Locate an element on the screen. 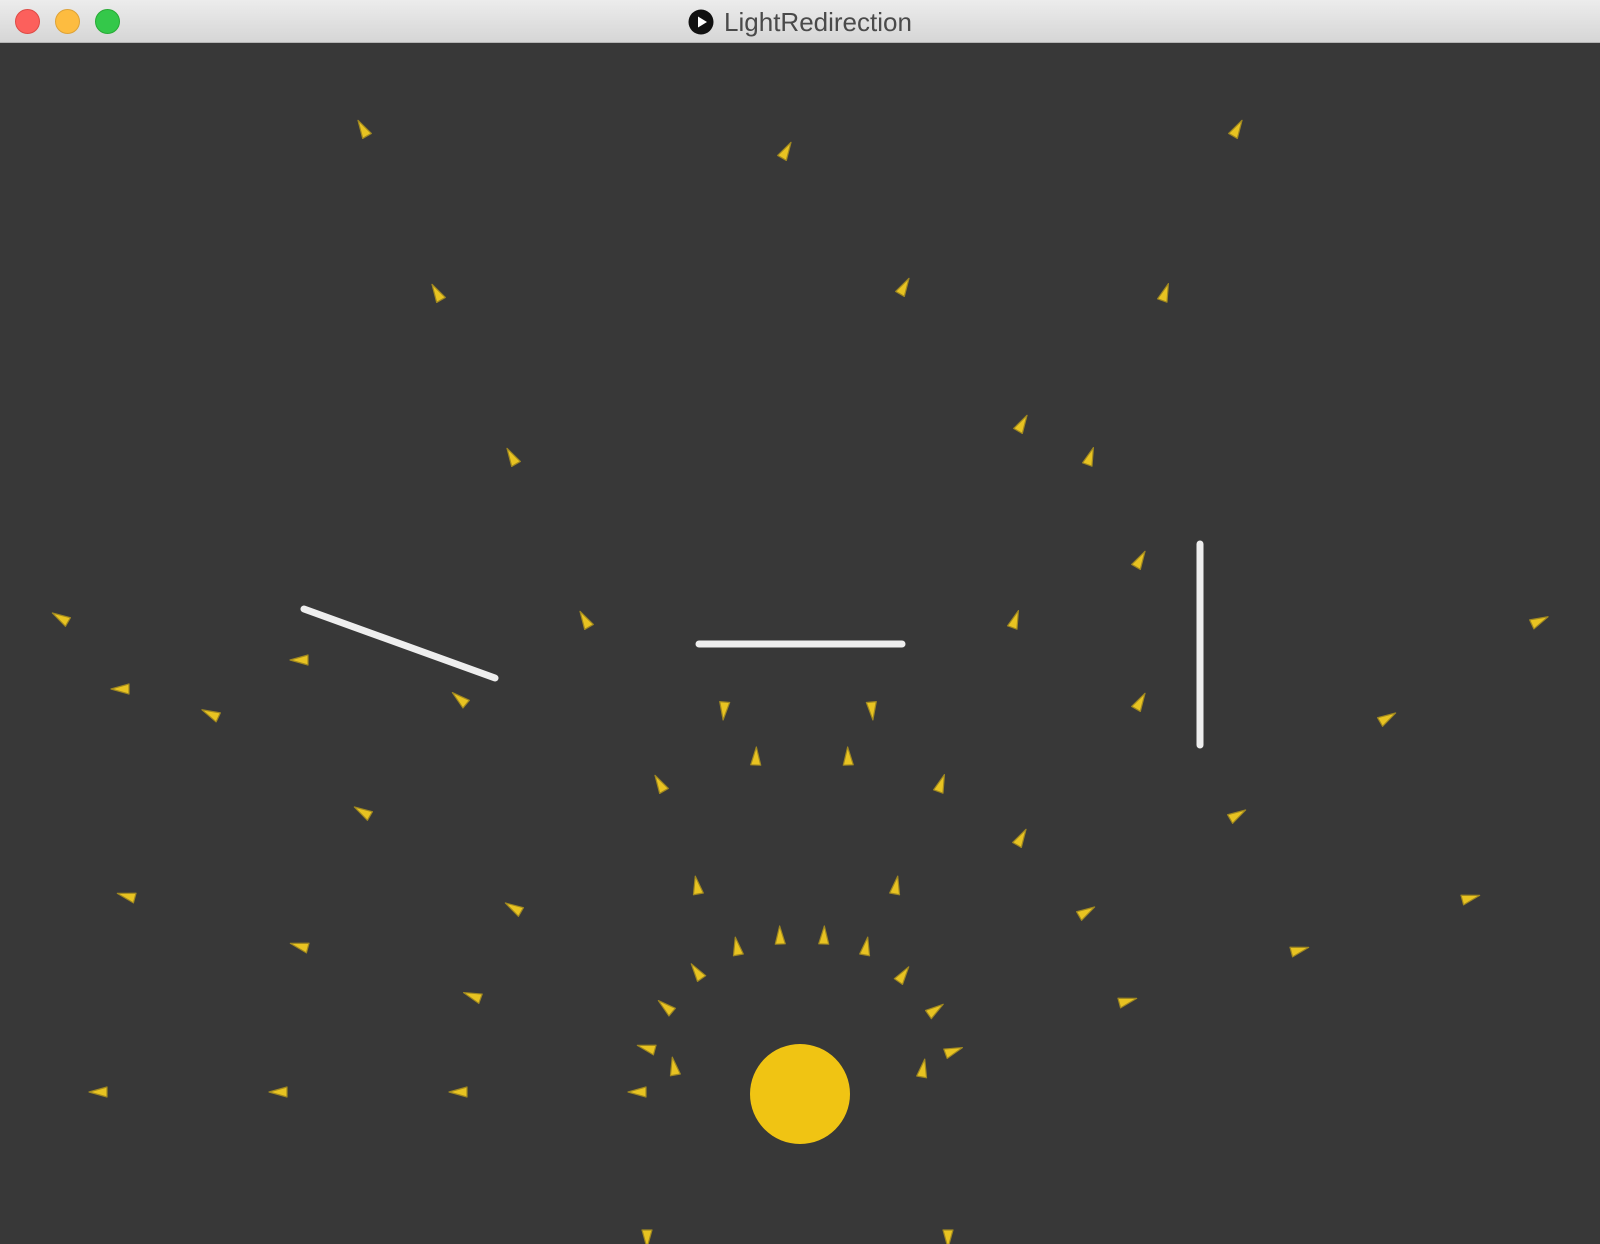 Image resolution: width=1600 pixels, height=1244 pixels. play-circle-icon is located at coordinates (701, 21).